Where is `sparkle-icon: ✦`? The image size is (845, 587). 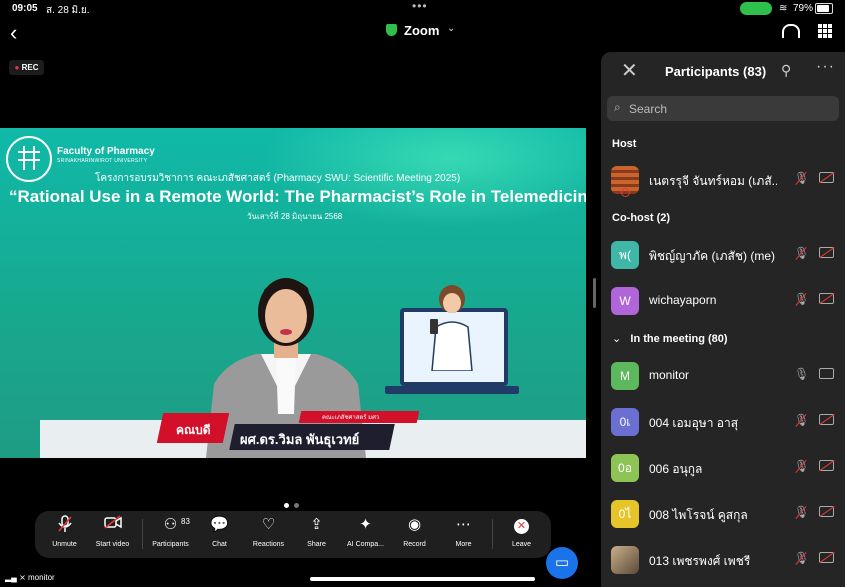 sparkle-icon: ✦ is located at coordinates (365, 524).